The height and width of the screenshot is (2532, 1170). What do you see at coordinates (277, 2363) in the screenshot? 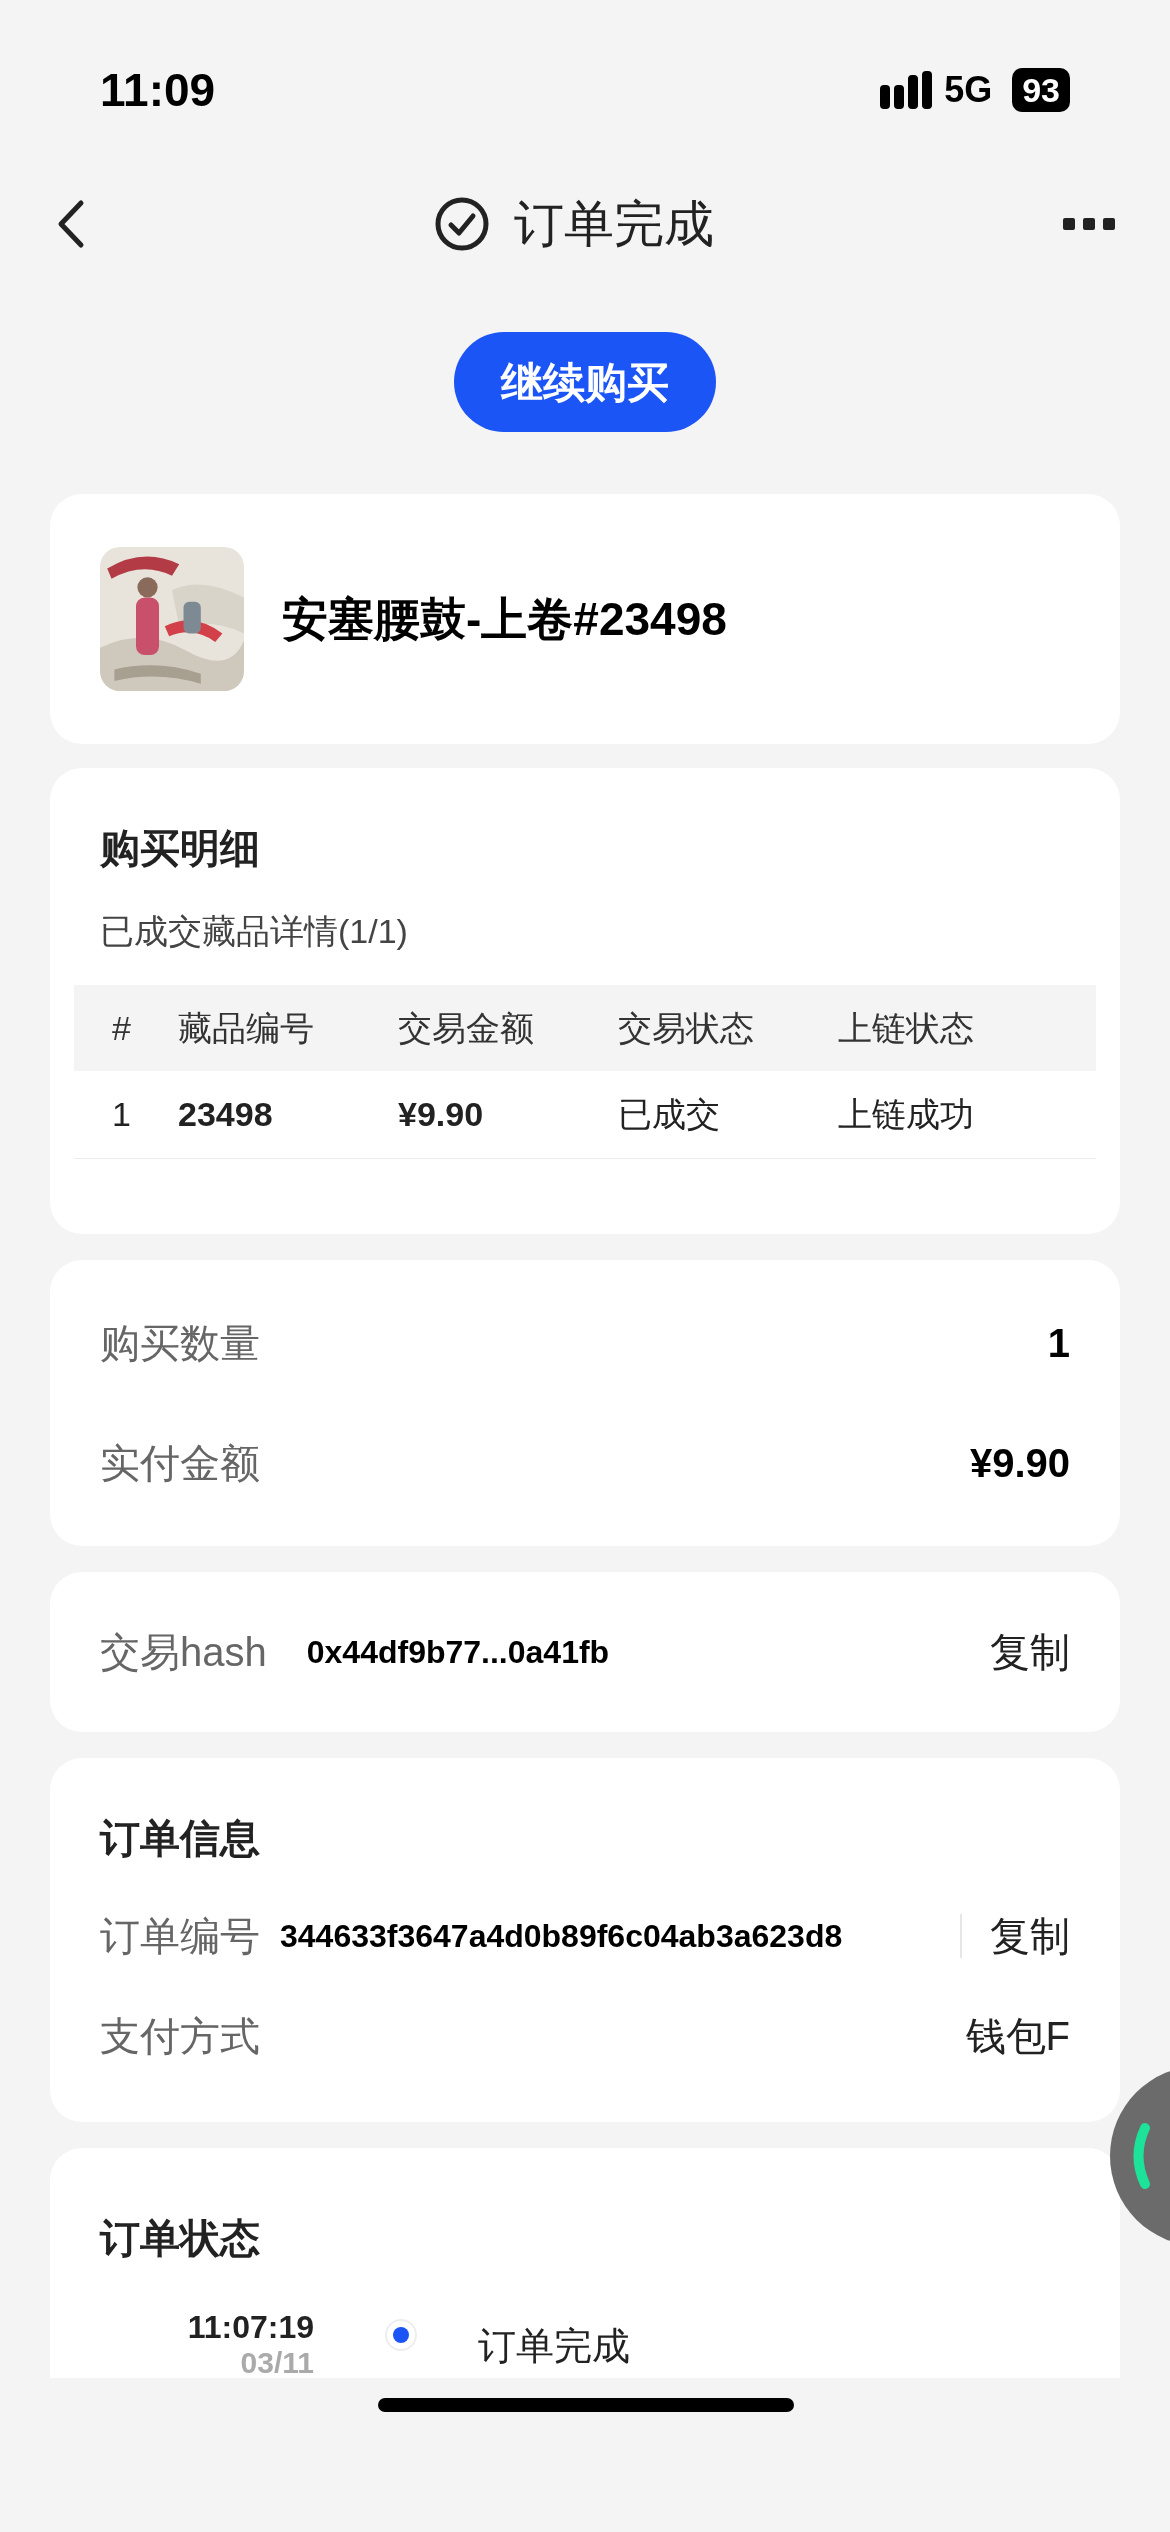
I see `event-date: 03/11` at bounding box center [277, 2363].